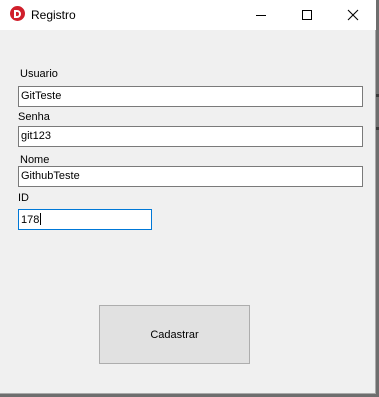  What do you see at coordinates (41, 219) in the screenshot?
I see `text-caret` at bounding box center [41, 219].